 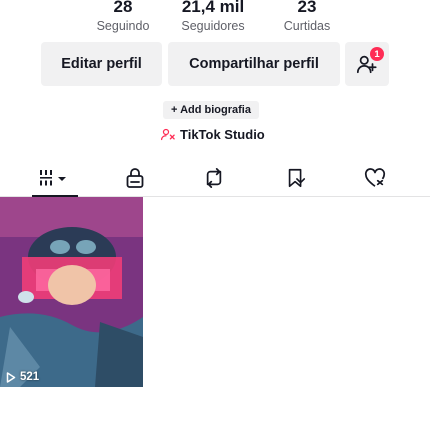 What do you see at coordinates (11, 377) in the screenshot?
I see `play-icon` at bounding box center [11, 377].